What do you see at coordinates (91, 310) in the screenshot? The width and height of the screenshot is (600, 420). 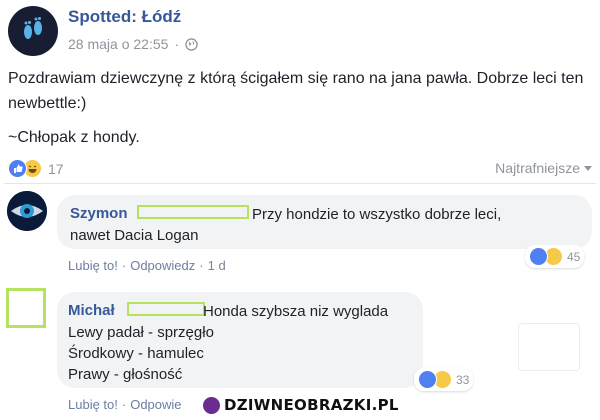 I see `comment-author: Michał` at bounding box center [91, 310].